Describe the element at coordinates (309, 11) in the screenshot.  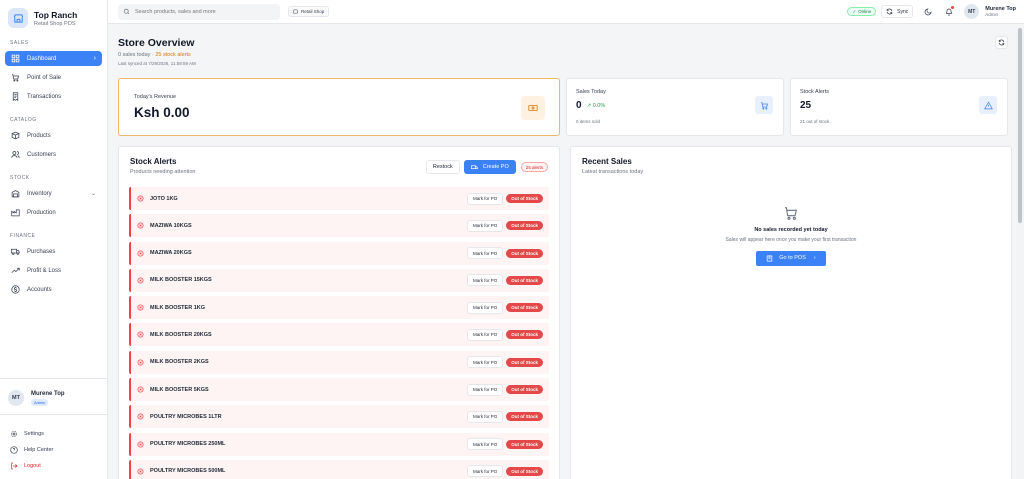
I see `shop-chip: Retail Shop` at that location.